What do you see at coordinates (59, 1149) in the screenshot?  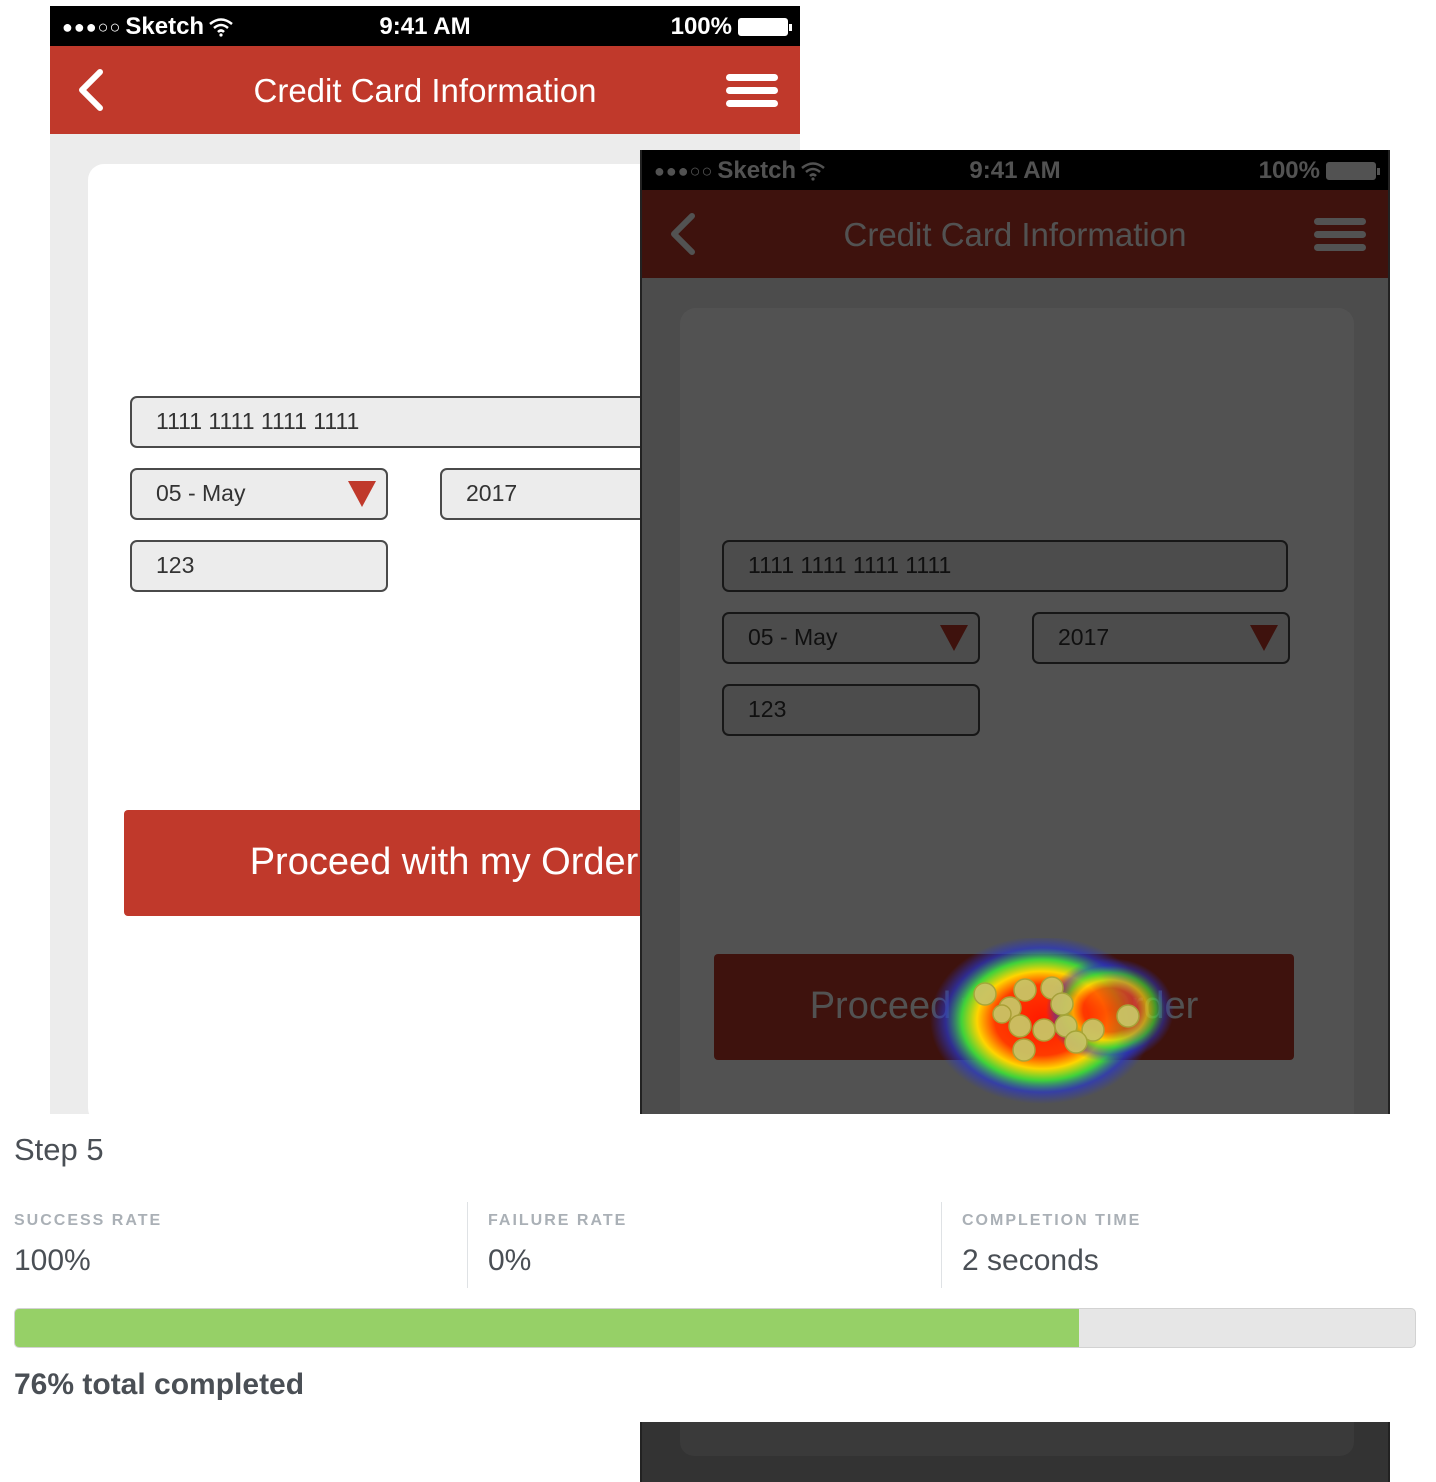 I see `step-title: Step 5` at bounding box center [59, 1149].